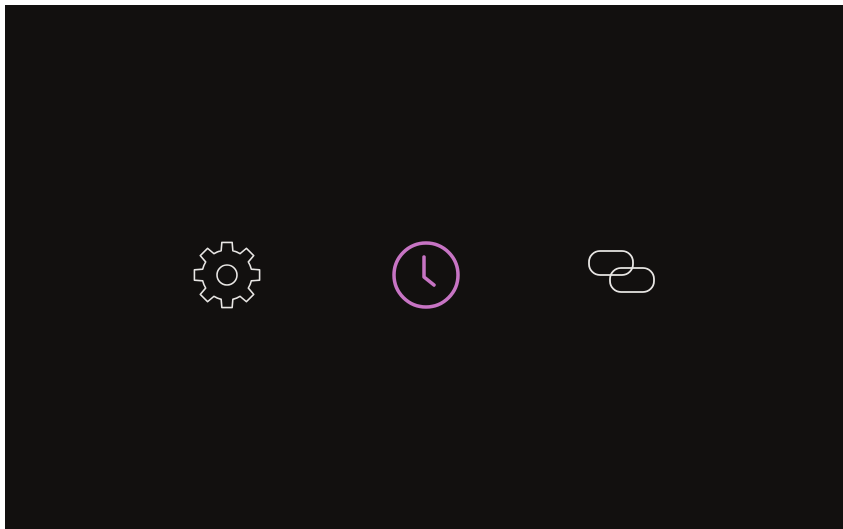  I want to click on gear-icon, so click(227, 275).